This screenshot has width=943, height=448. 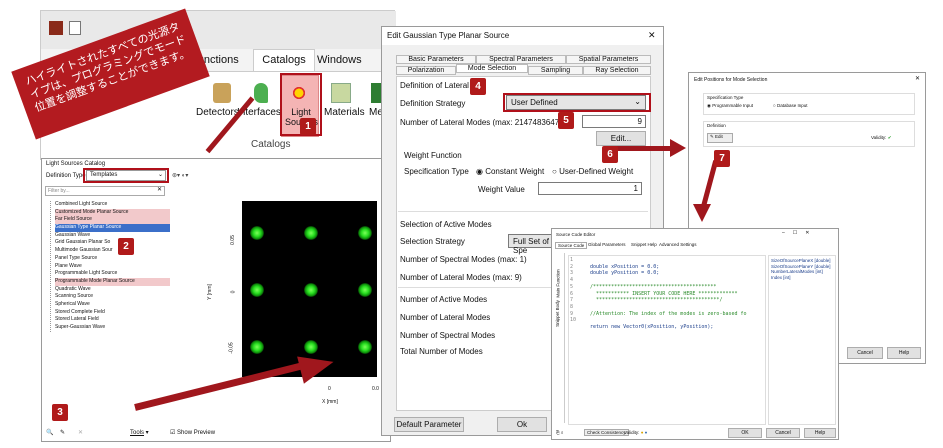 What do you see at coordinates (607, 244) in the screenshot?
I see `tab-global-parameters: Global Parameters` at bounding box center [607, 244].